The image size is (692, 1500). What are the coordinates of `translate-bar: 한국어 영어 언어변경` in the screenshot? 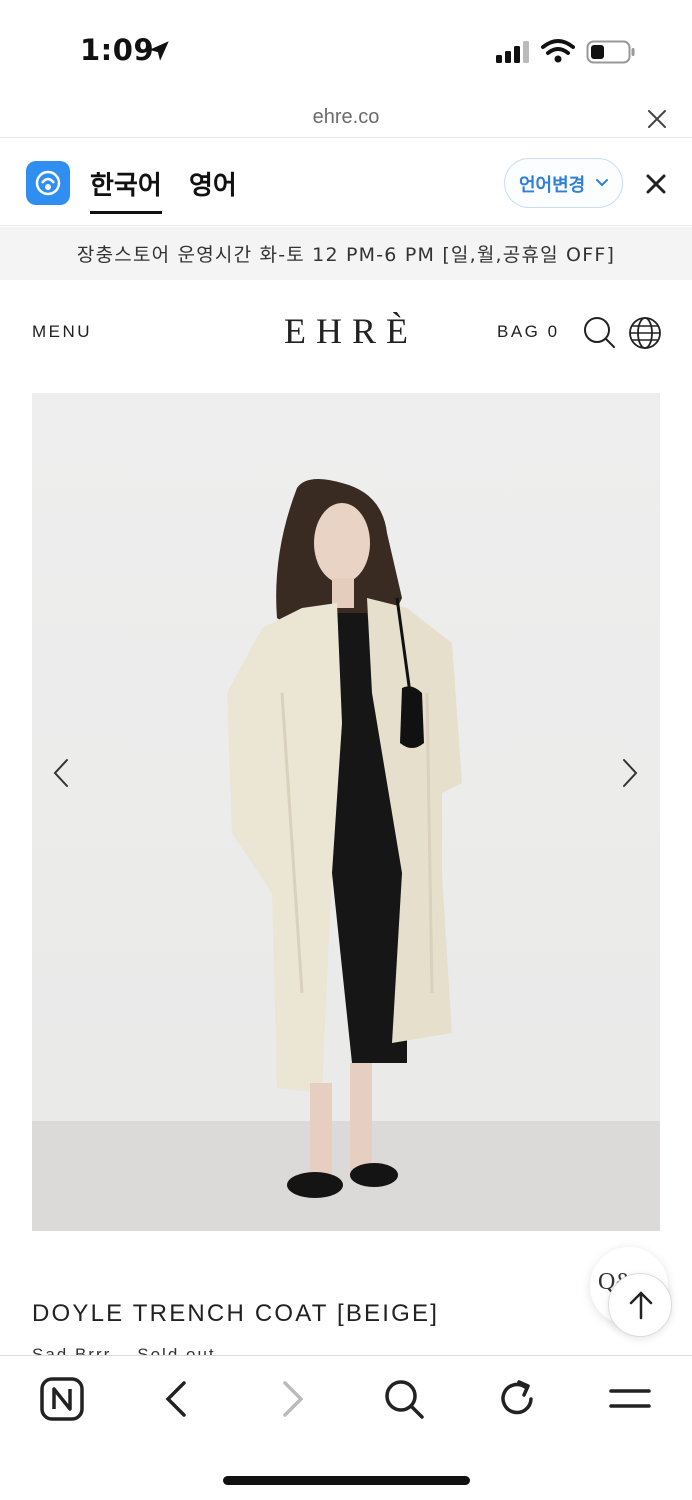 It's located at (346, 182).